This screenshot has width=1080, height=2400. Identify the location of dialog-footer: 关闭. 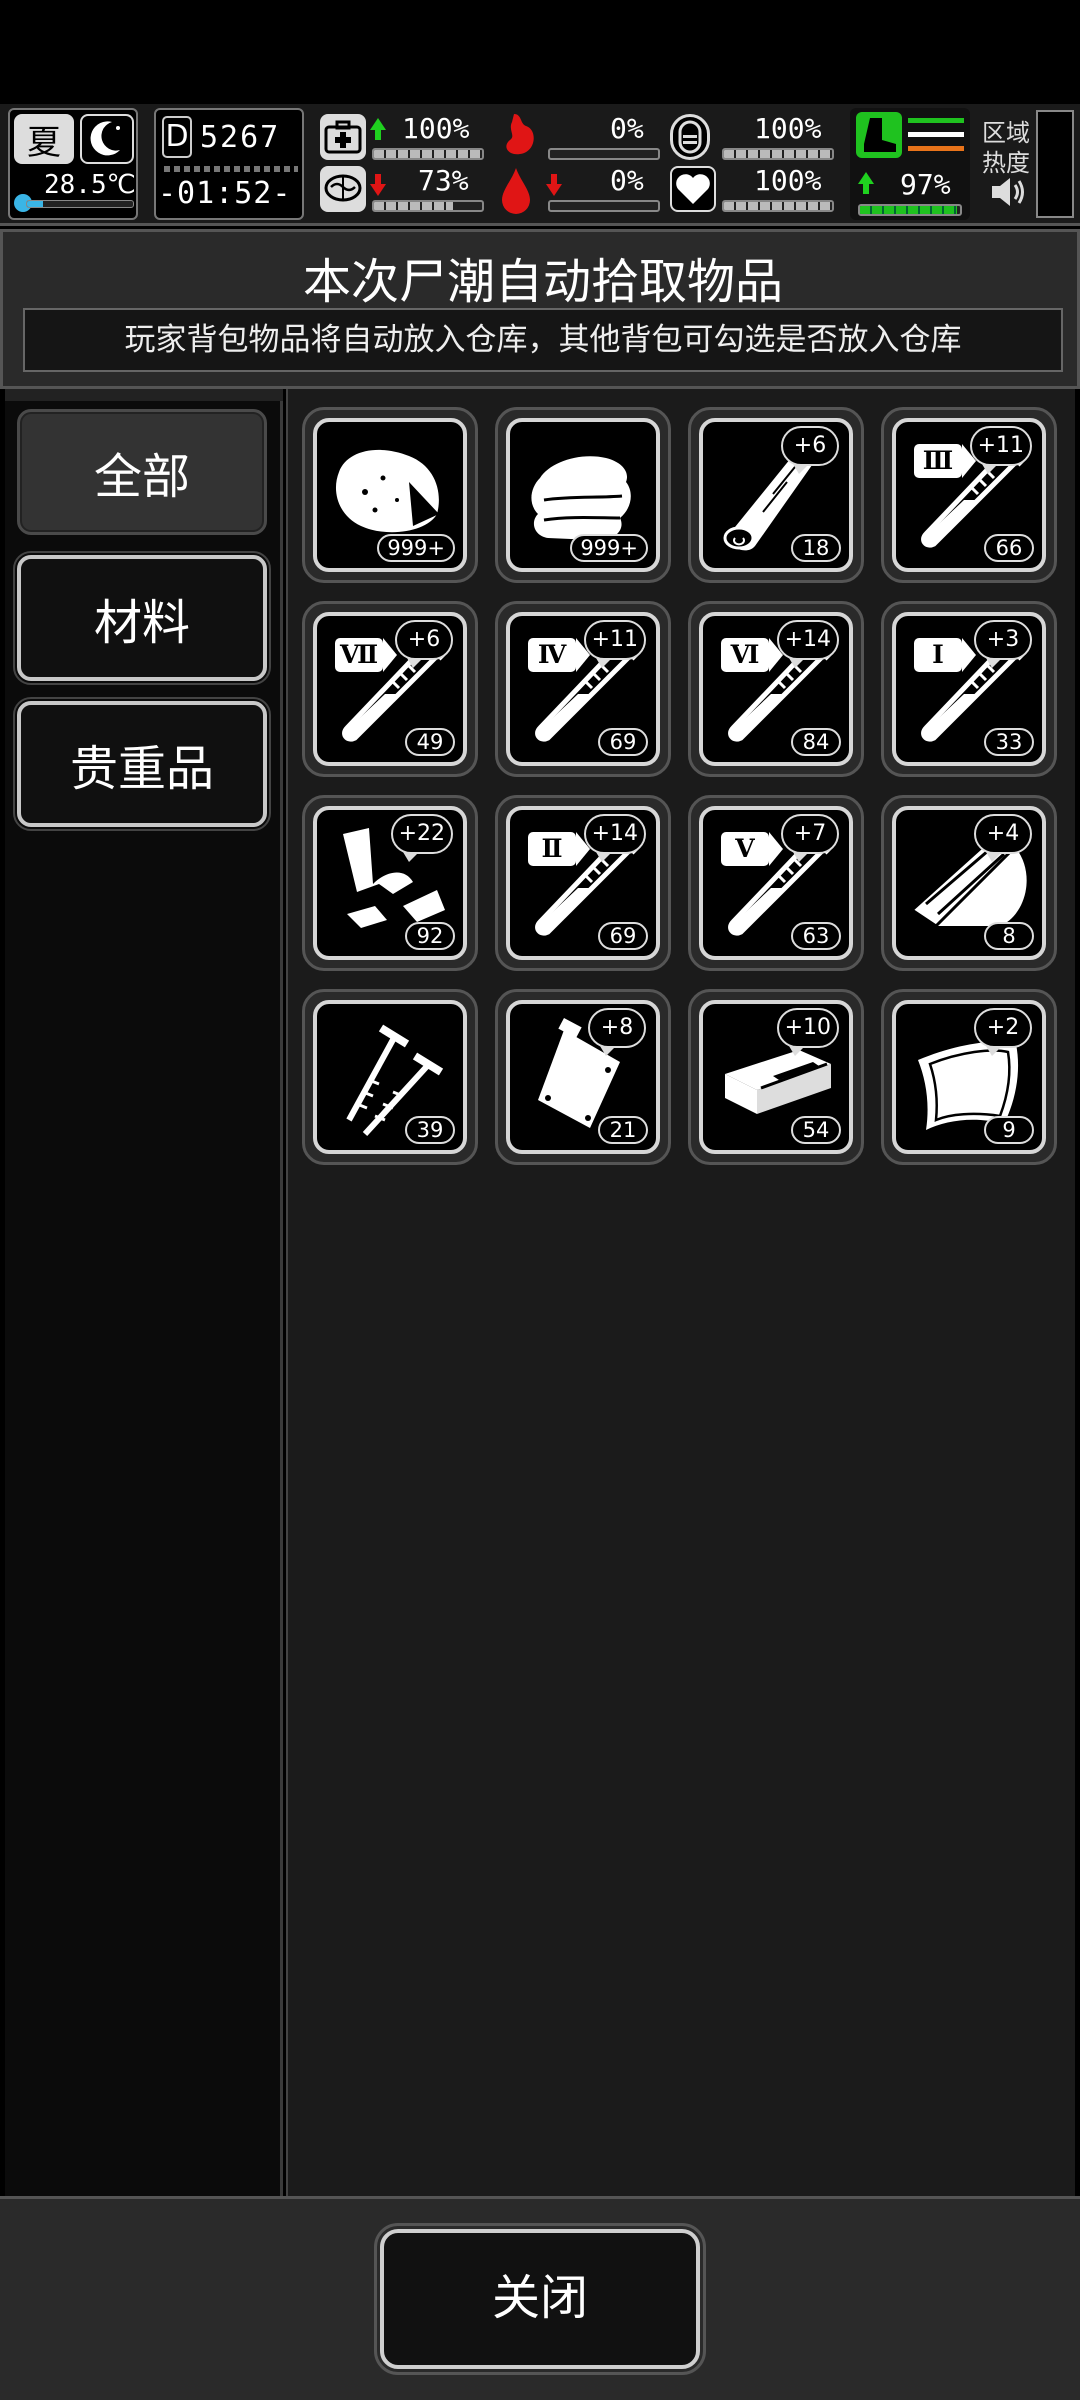
(540, 2298).